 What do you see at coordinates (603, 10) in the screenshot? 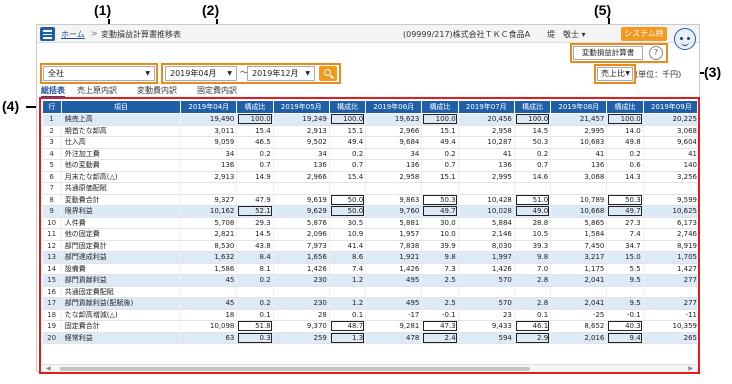
I see `callout-5: (5)` at bounding box center [603, 10].